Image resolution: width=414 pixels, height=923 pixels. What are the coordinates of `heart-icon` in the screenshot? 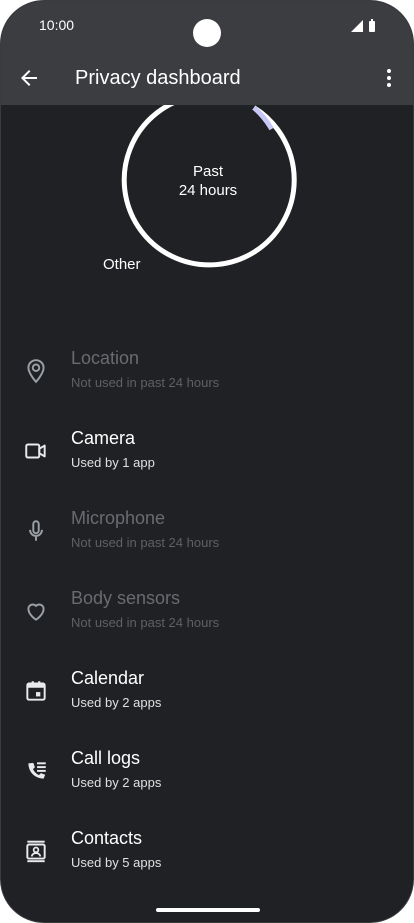 It's located at (36, 612).